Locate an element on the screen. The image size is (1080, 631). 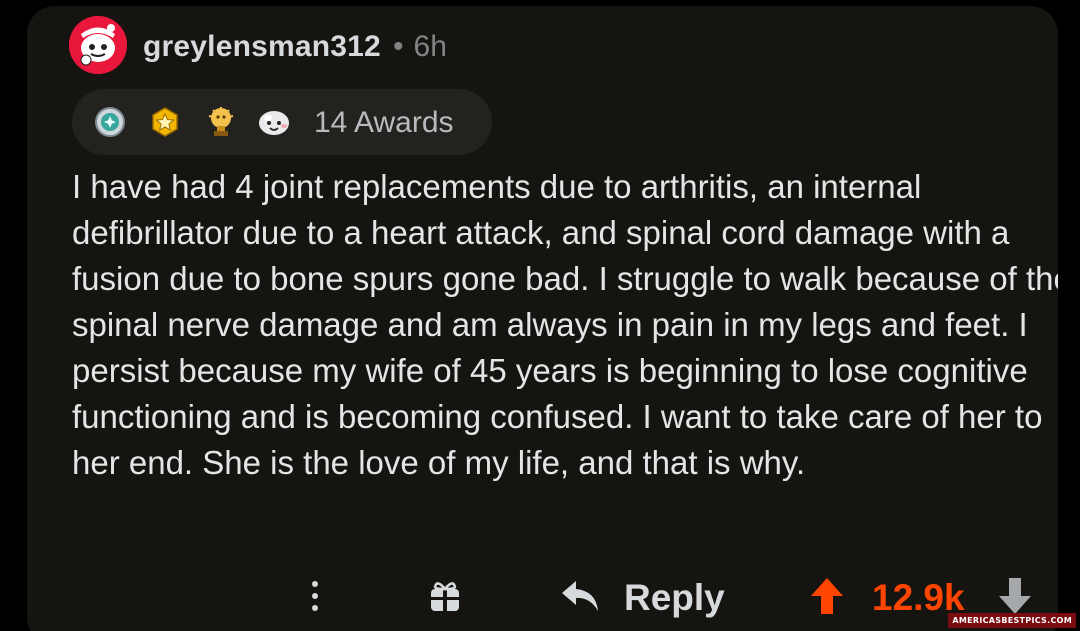
user-avatar is located at coordinates (98, 45).